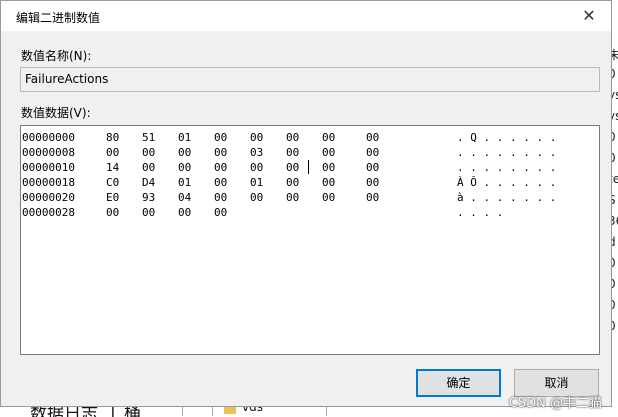 This screenshot has height=417, width=618. What do you see at coordinates (149, 197) in the screenshot?
I see `hex-byte: 93` at bounding box center [149, 197].